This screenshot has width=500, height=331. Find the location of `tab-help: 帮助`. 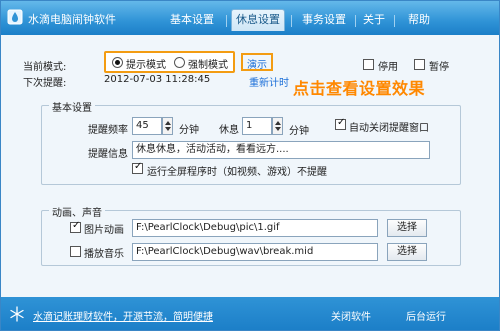

tab-help: 帮助 is located at coordinates (419, 20).